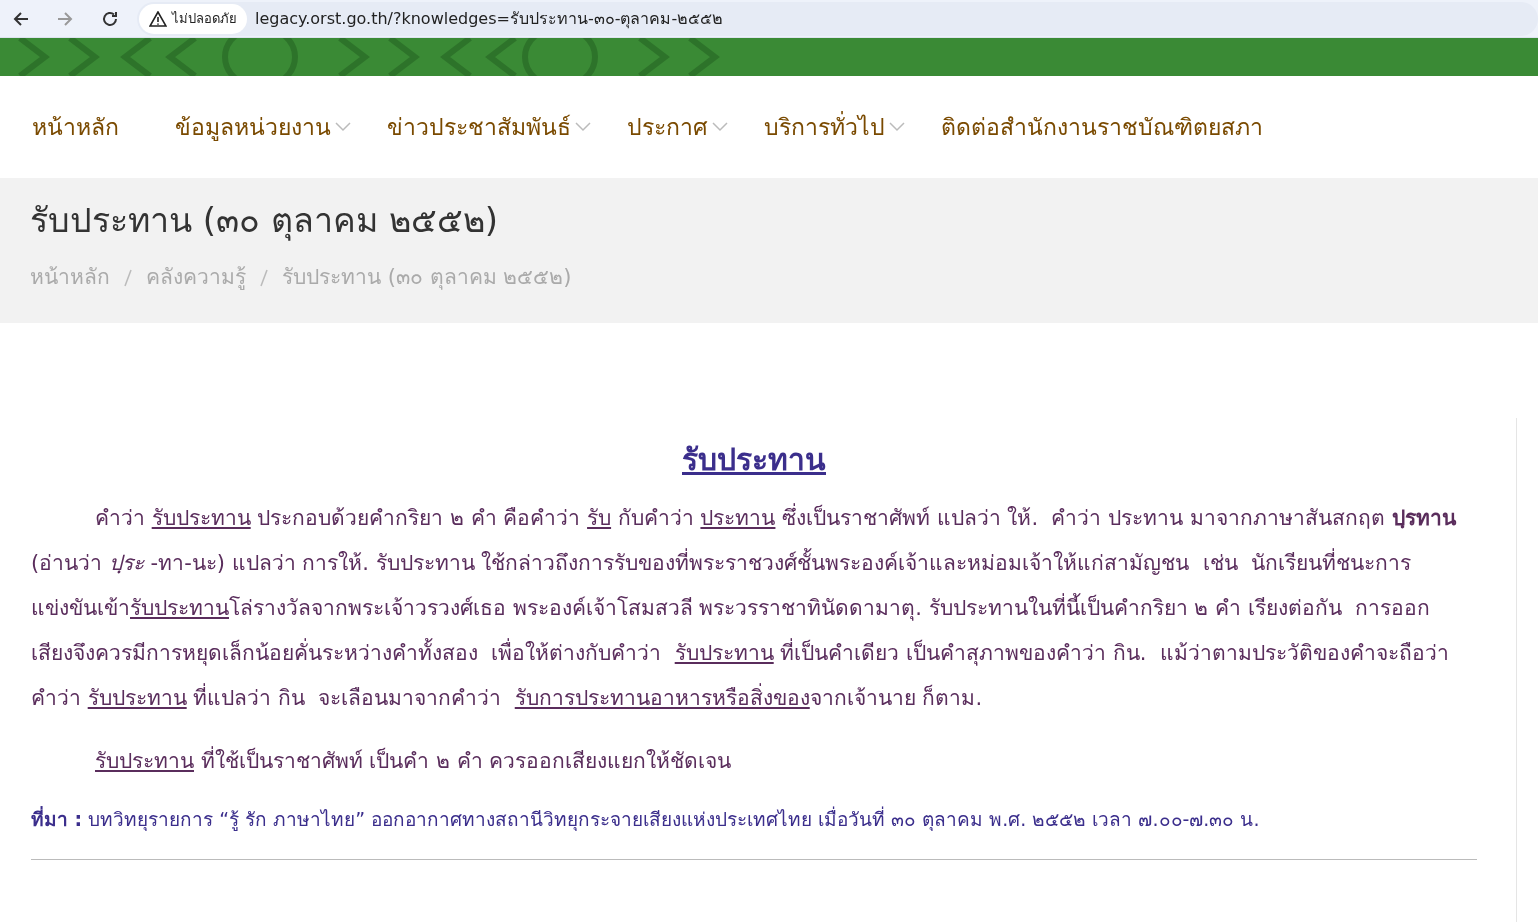 This screenshot has height=922, width=1538. What do you see at coordinates (427, 278) in the screenshot?
I see `breadcrumb-current: รับประทาน (๓๐ ตุลาคม ๒๕๕๒)` at bounding box center [427, 278].